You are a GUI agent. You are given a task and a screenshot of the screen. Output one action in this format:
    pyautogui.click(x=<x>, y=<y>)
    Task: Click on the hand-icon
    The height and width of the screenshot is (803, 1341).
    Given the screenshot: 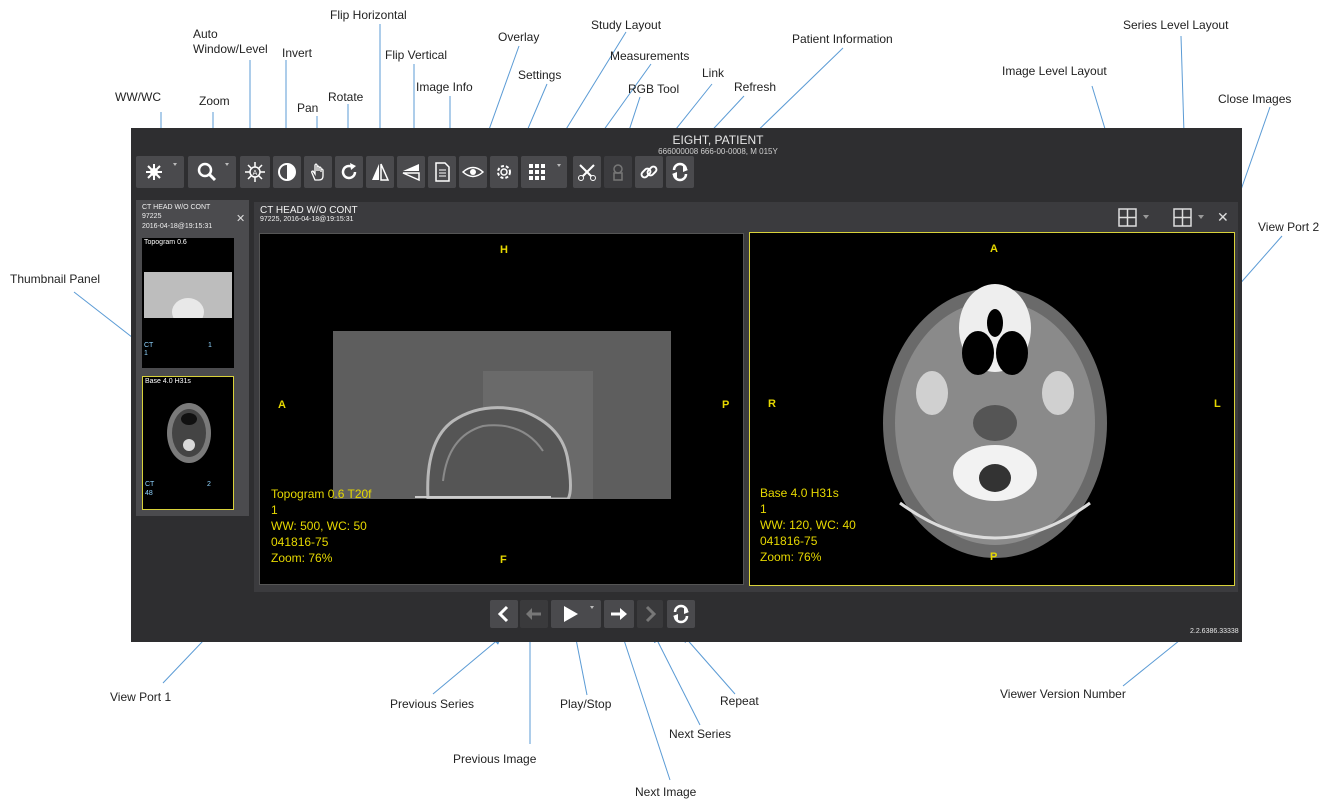 What is the action you would take?
    pyautogui.click(x=317, y=172)
    